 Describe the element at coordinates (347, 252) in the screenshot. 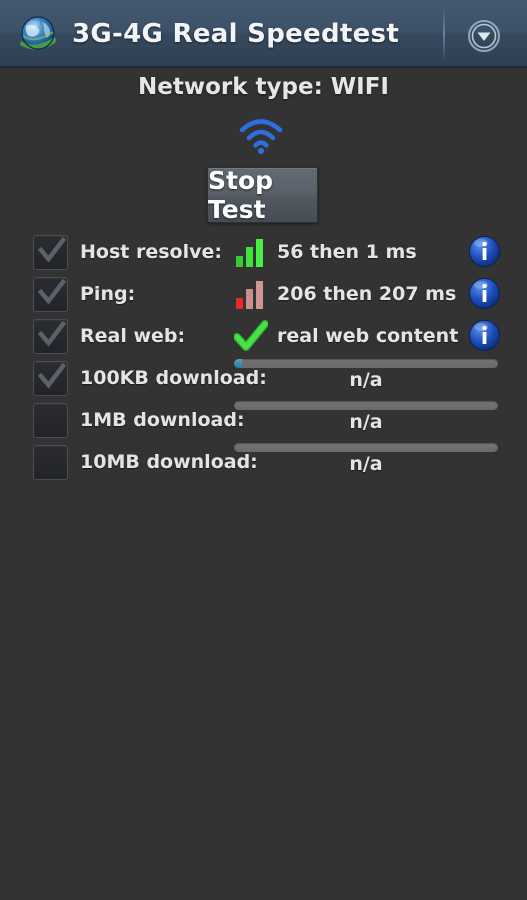

I see `host-resolve-value: 56 then 1 ms` at that location.